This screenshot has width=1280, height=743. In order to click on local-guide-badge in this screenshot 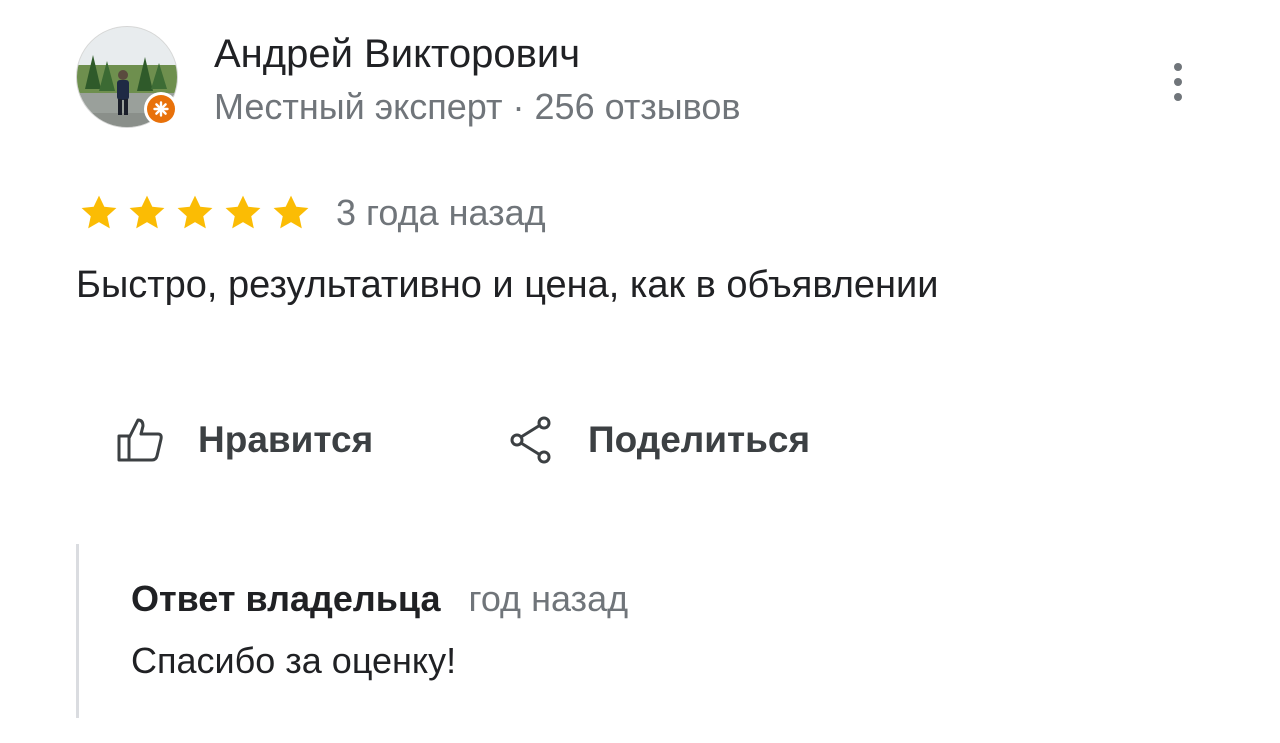, I will do `click(161, 109)`.